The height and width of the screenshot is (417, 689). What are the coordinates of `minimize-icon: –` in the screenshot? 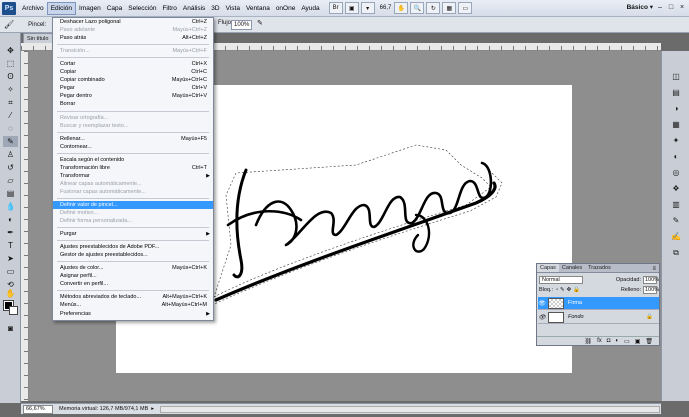 It's located at (660, 7).